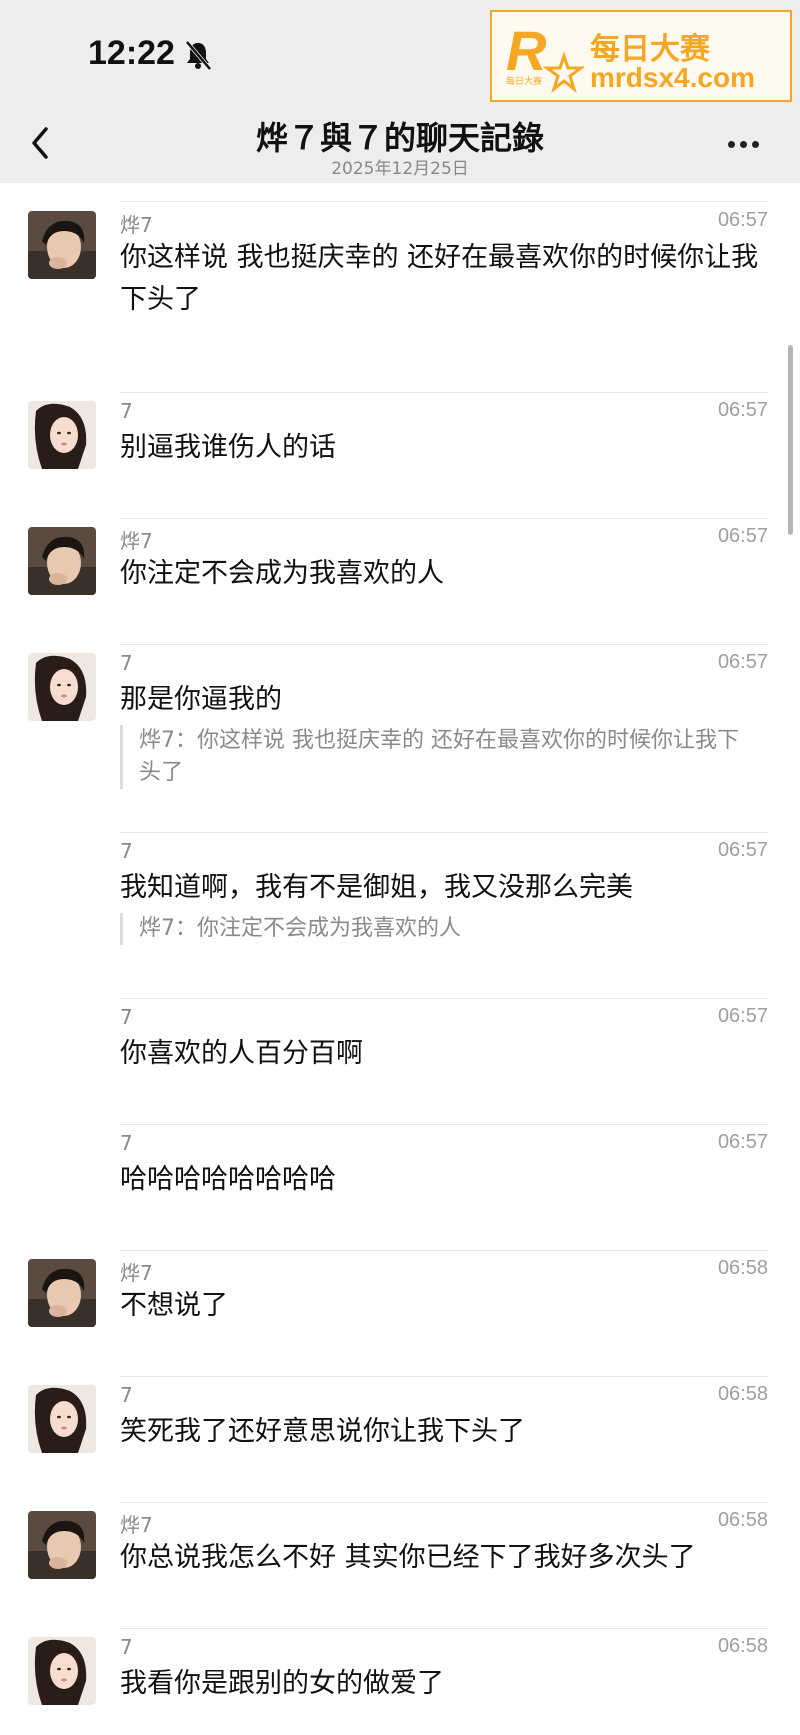 The image size is (800, 1735). Describe the element at coordinates (228, 447) in the screenshot. I see `message-text: 别逼我谁伤人的话` at that location.